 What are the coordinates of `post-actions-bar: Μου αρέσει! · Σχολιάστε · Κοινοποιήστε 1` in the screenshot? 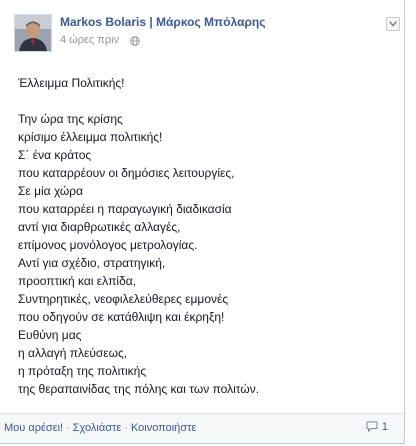 It's located at (202, 428).